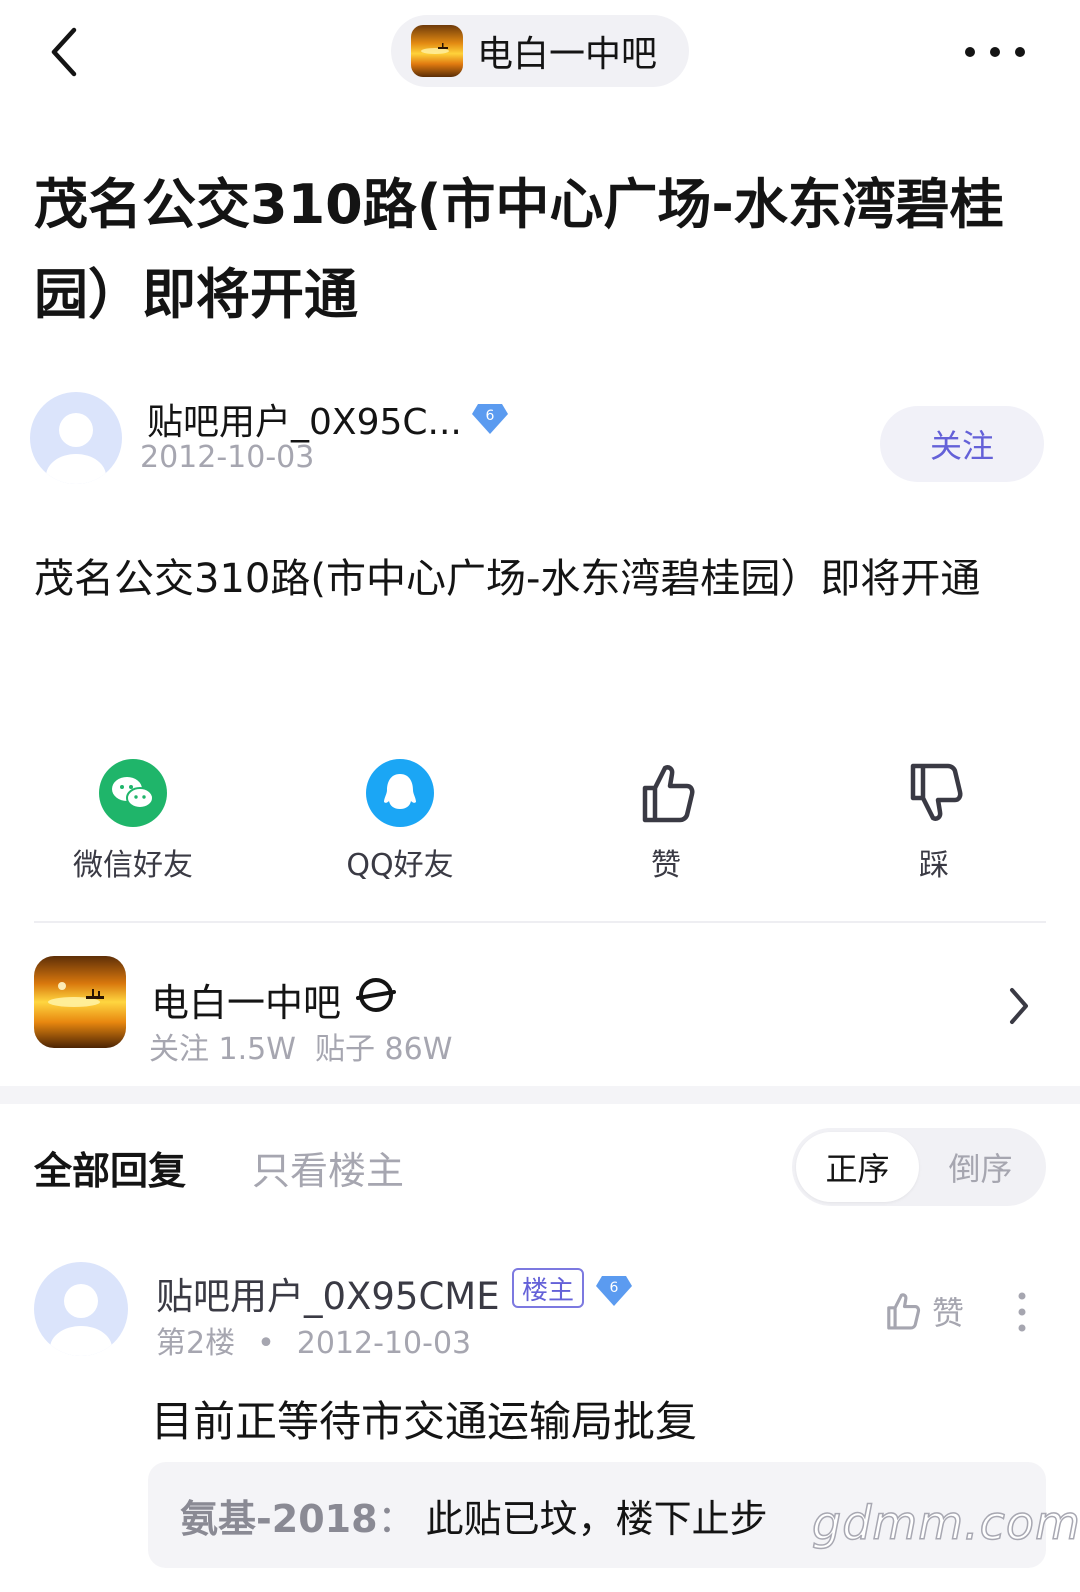  I want to click on forum-sunset-image, so click(80, 1002).